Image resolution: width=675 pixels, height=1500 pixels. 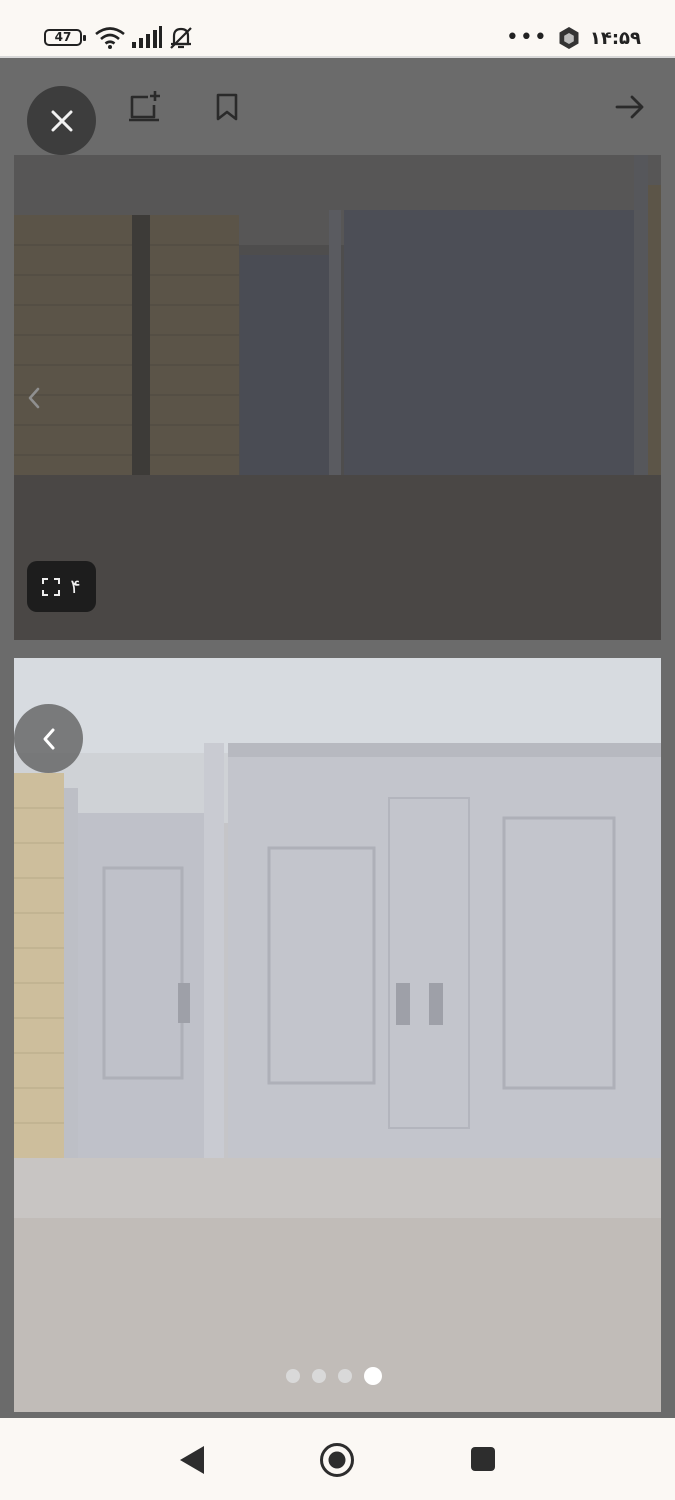 I want to click on battery-icon: 47, so click(x=65, y=37).